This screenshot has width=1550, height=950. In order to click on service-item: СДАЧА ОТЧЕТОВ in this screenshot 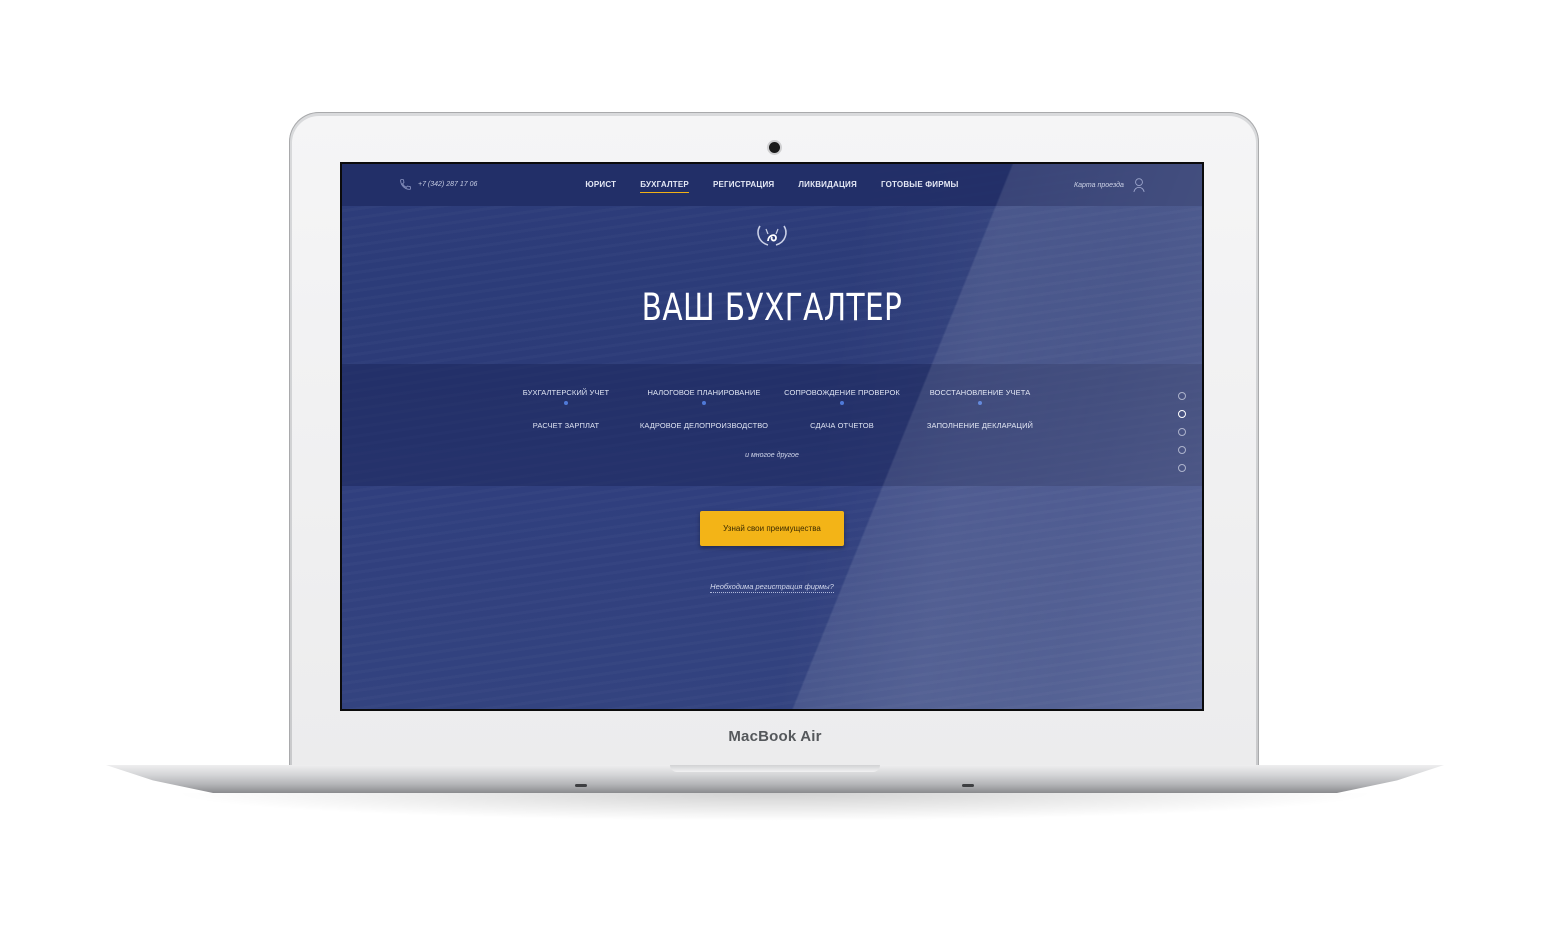, I will do `click(842, 425)`.